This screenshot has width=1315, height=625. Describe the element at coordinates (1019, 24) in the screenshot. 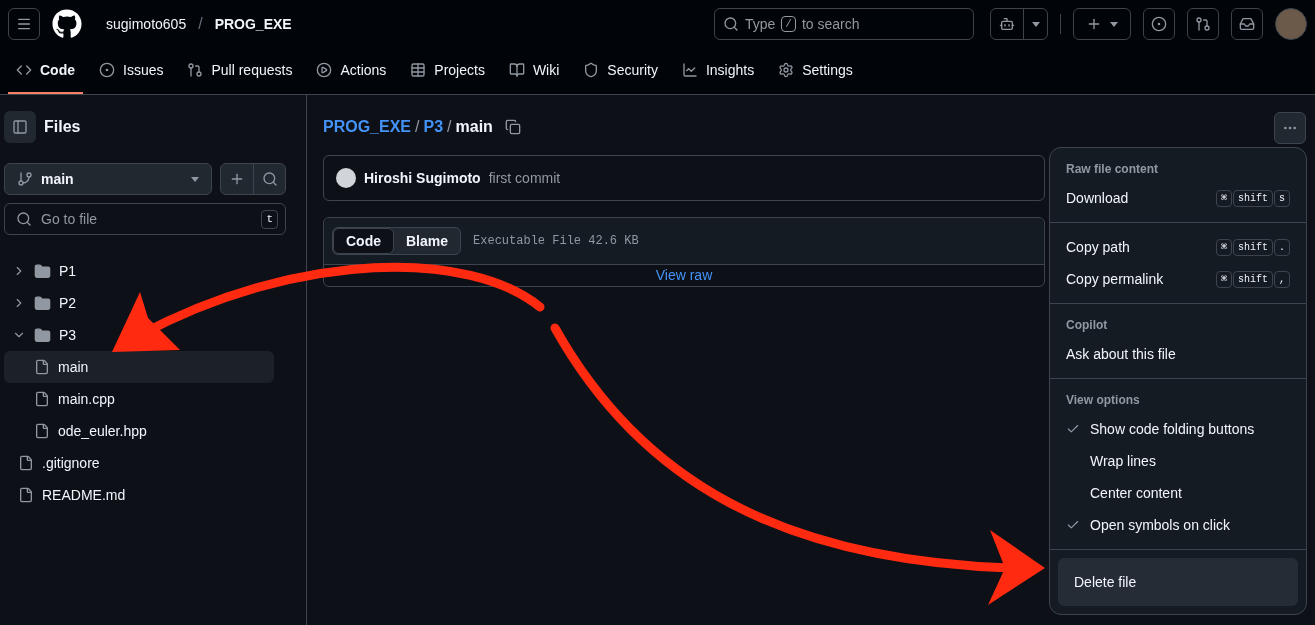

I see `copilot-button-group` at that location.